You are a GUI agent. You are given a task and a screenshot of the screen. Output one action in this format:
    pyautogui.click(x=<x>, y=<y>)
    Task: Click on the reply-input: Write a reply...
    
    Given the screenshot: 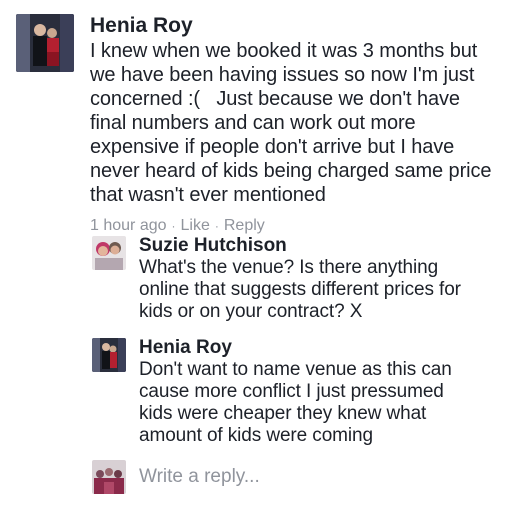 What is the action you would take?
    pyautogui.click(x=199, y=477)
    